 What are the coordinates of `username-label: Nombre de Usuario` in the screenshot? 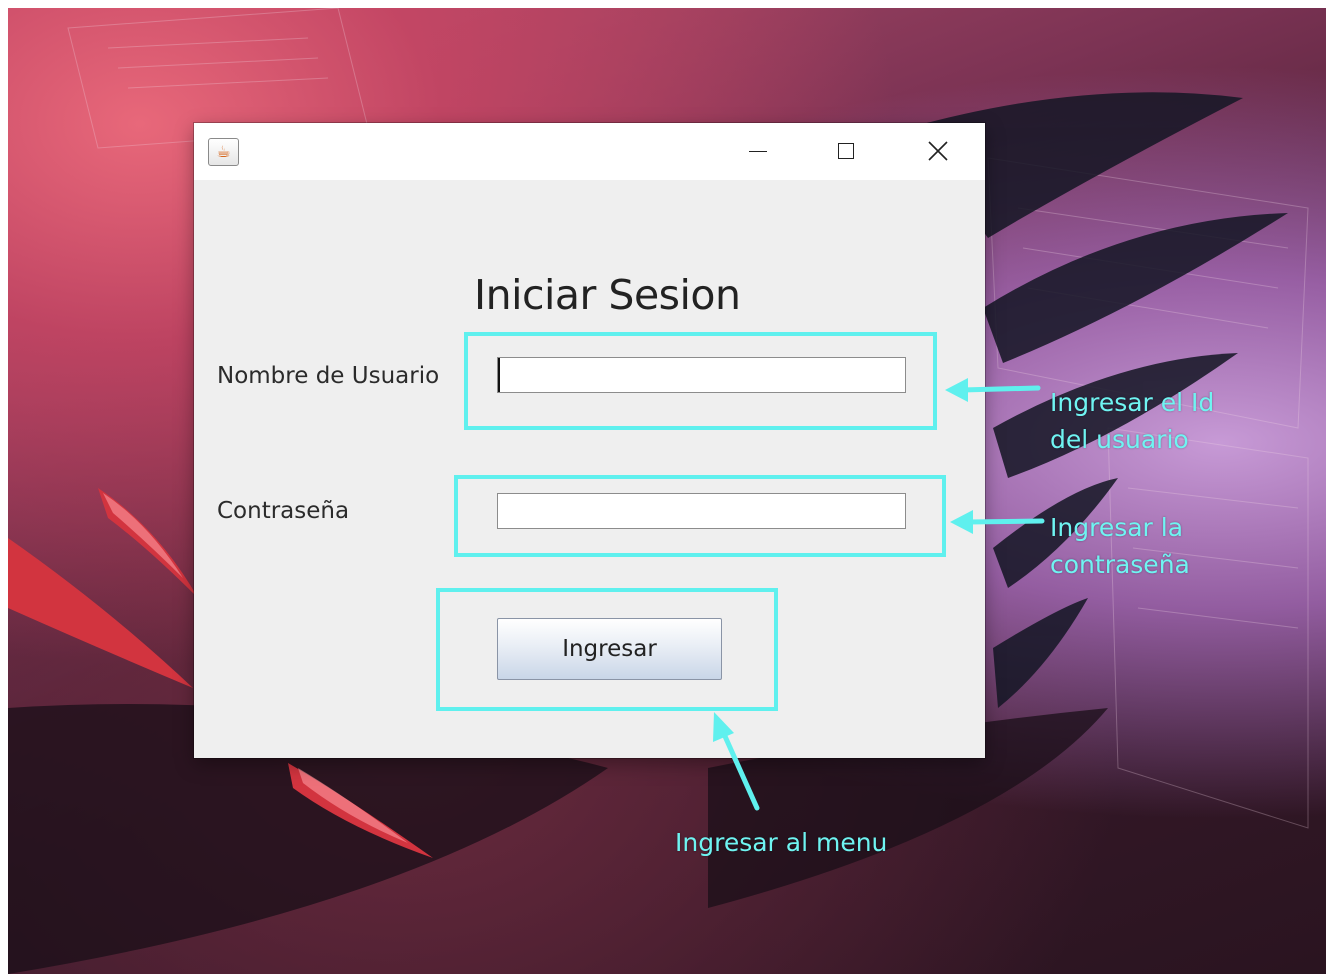 It's located at (328, 376).